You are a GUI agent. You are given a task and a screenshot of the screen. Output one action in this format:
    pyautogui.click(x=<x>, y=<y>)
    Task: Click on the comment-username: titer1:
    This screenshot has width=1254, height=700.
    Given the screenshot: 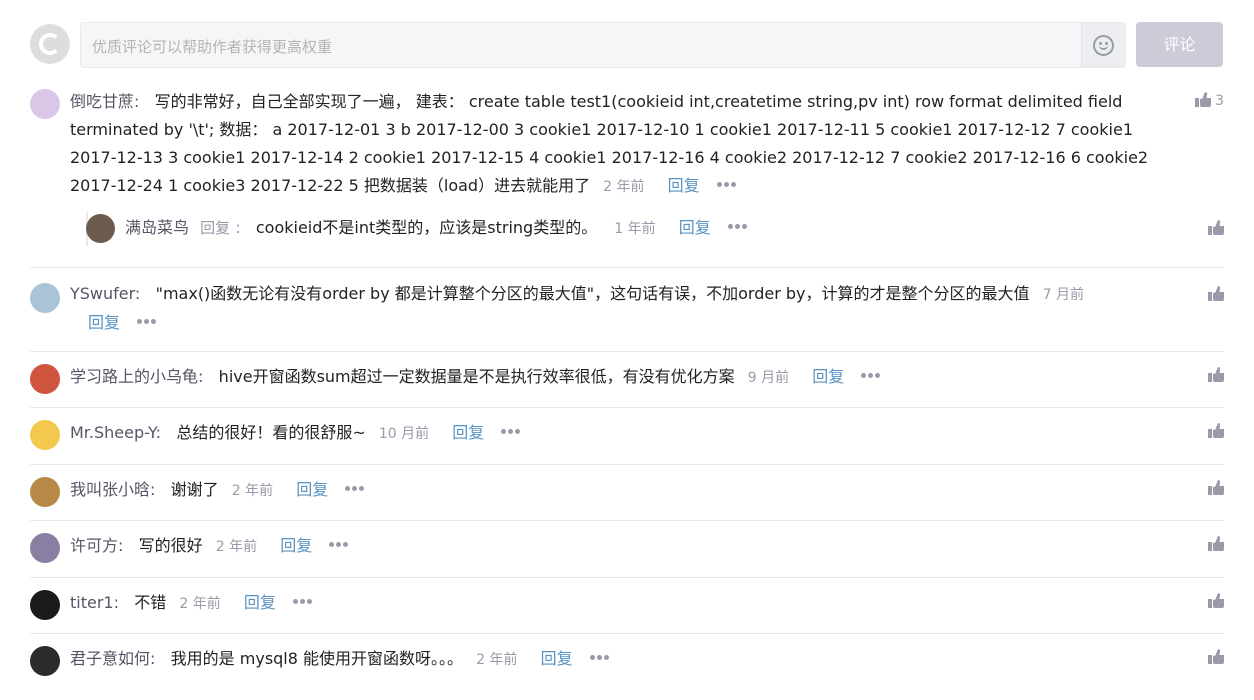 What is the action you would take?
    pyautogui.click(x=94, y=602)
    